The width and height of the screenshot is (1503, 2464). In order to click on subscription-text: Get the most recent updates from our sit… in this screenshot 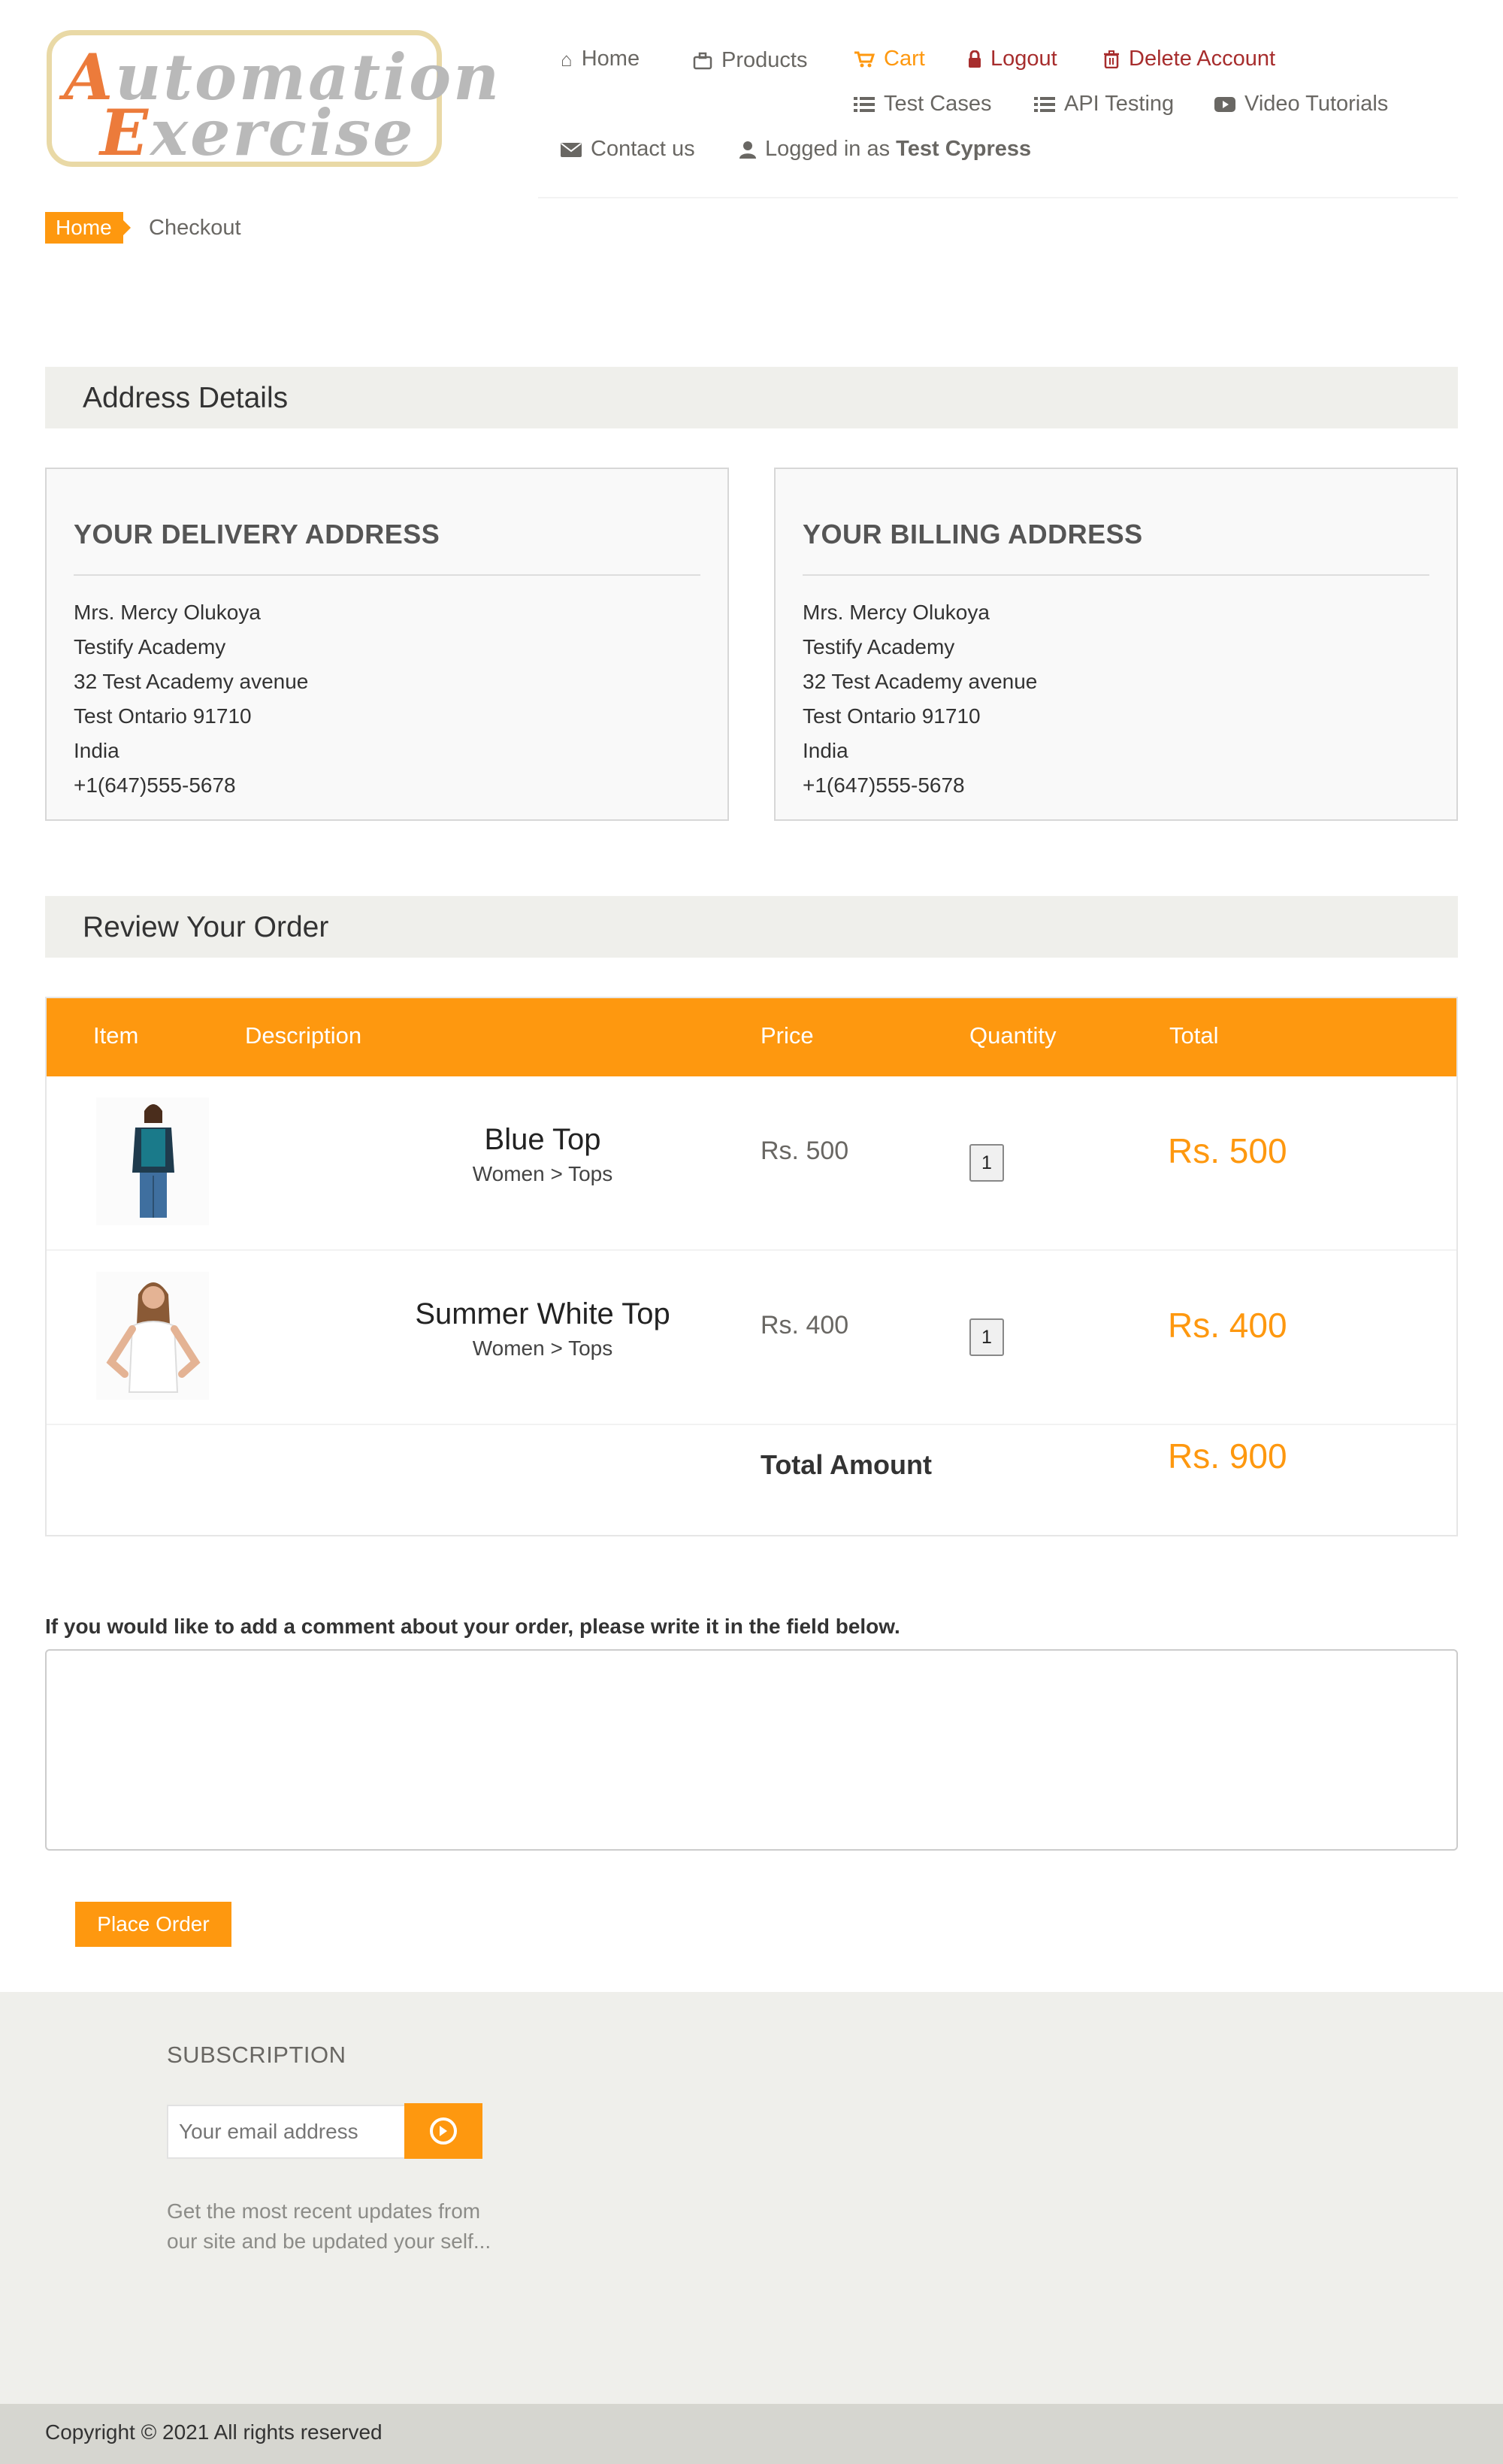, I will do `click(329, 2226)`.